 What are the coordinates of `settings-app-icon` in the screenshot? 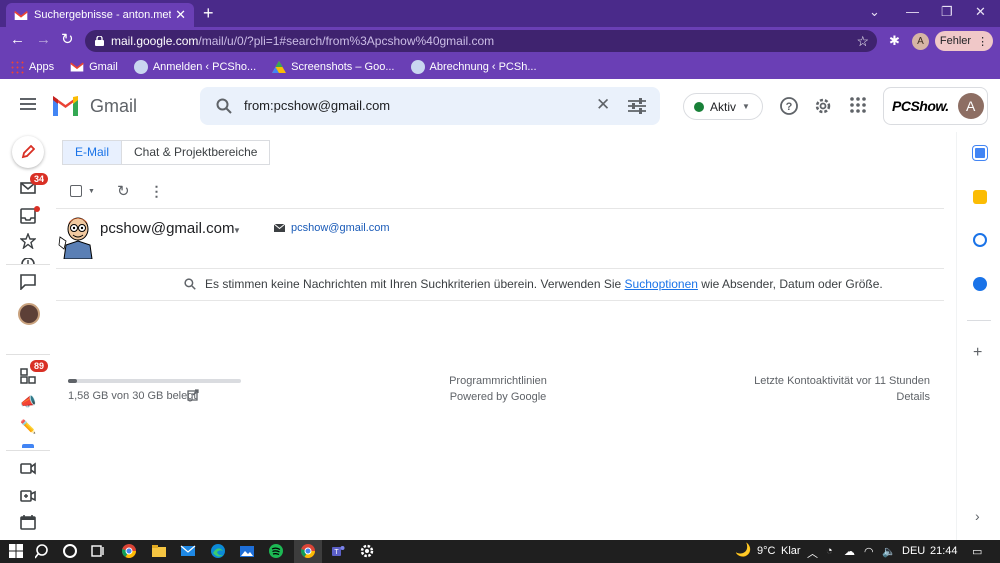 It's located at (367, 551).